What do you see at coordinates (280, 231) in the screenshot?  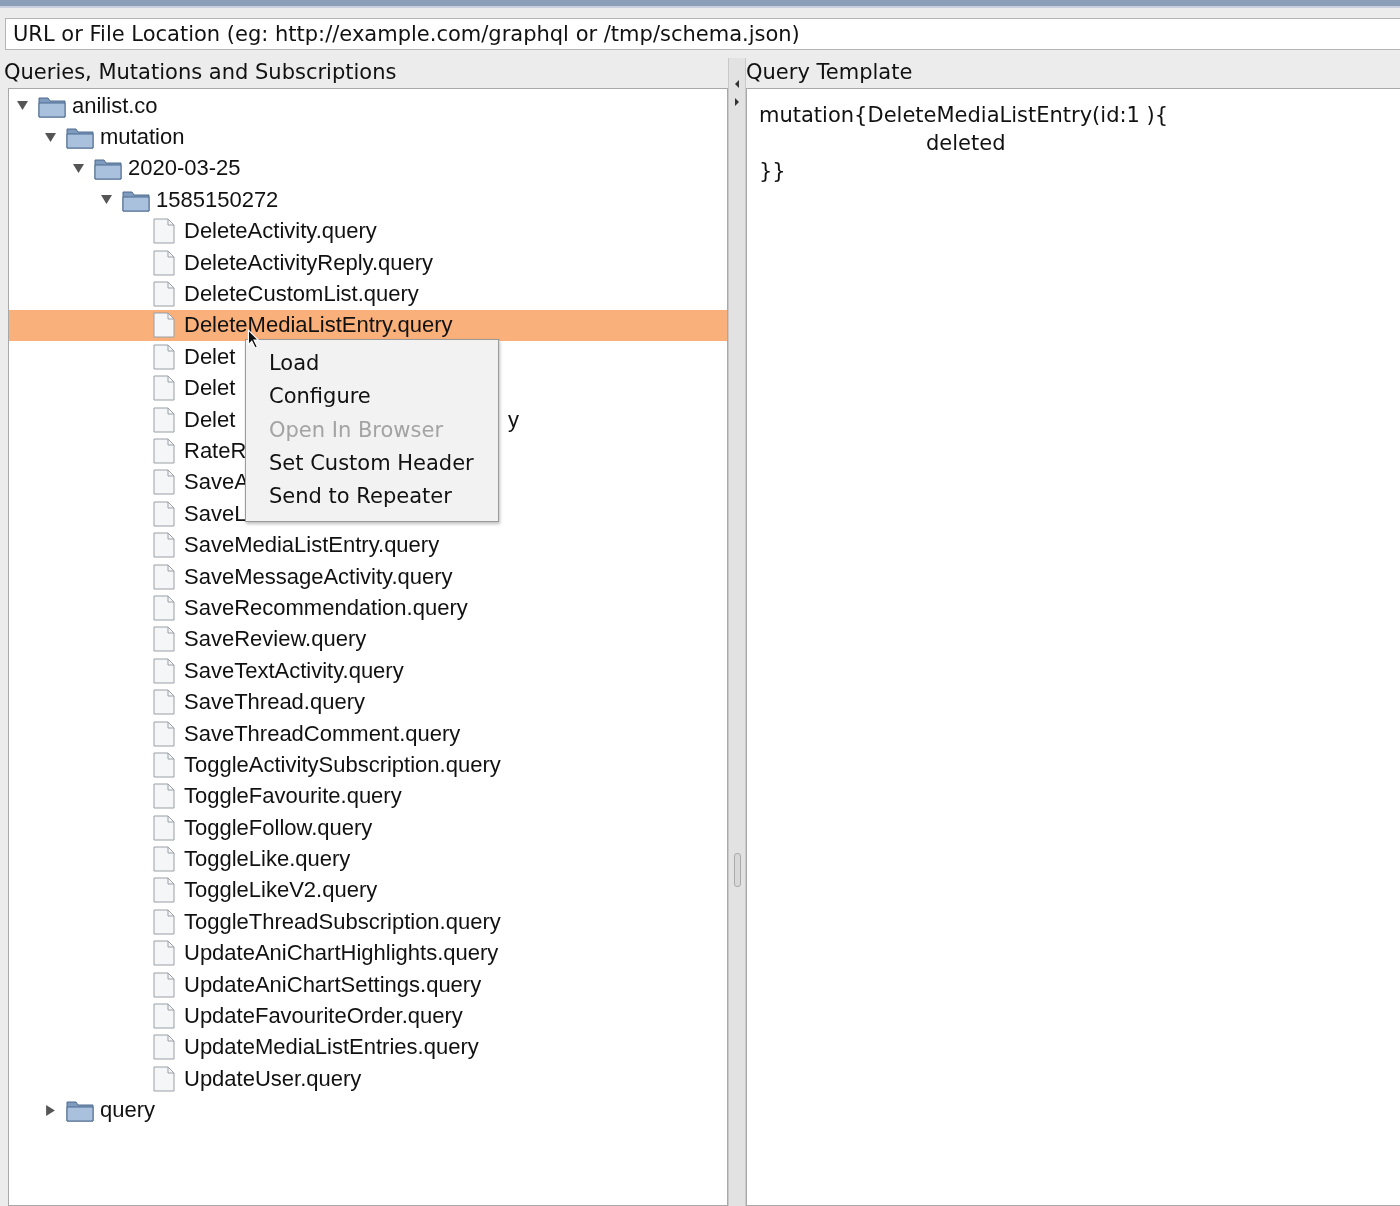 I see `file-label: DeleteActivity.query` at bounding box center [280, 231].